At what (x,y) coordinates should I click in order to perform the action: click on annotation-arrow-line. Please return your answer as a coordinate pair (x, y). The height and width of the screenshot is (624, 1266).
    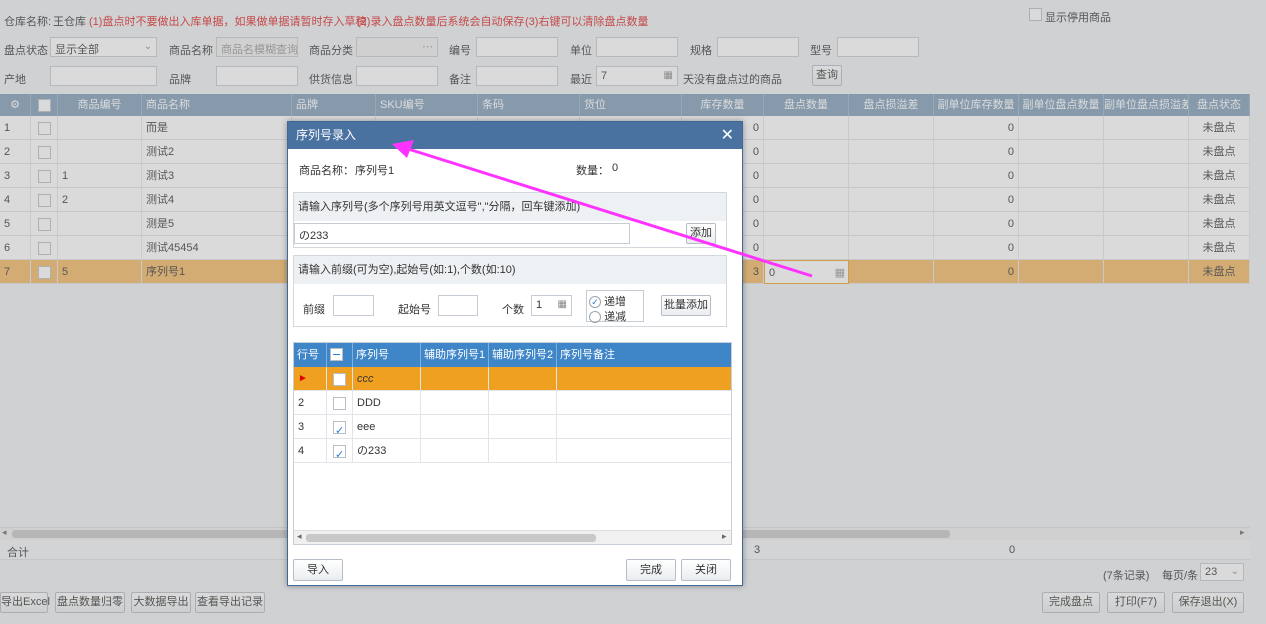
    Looking at the image, I should click on (608, 212).